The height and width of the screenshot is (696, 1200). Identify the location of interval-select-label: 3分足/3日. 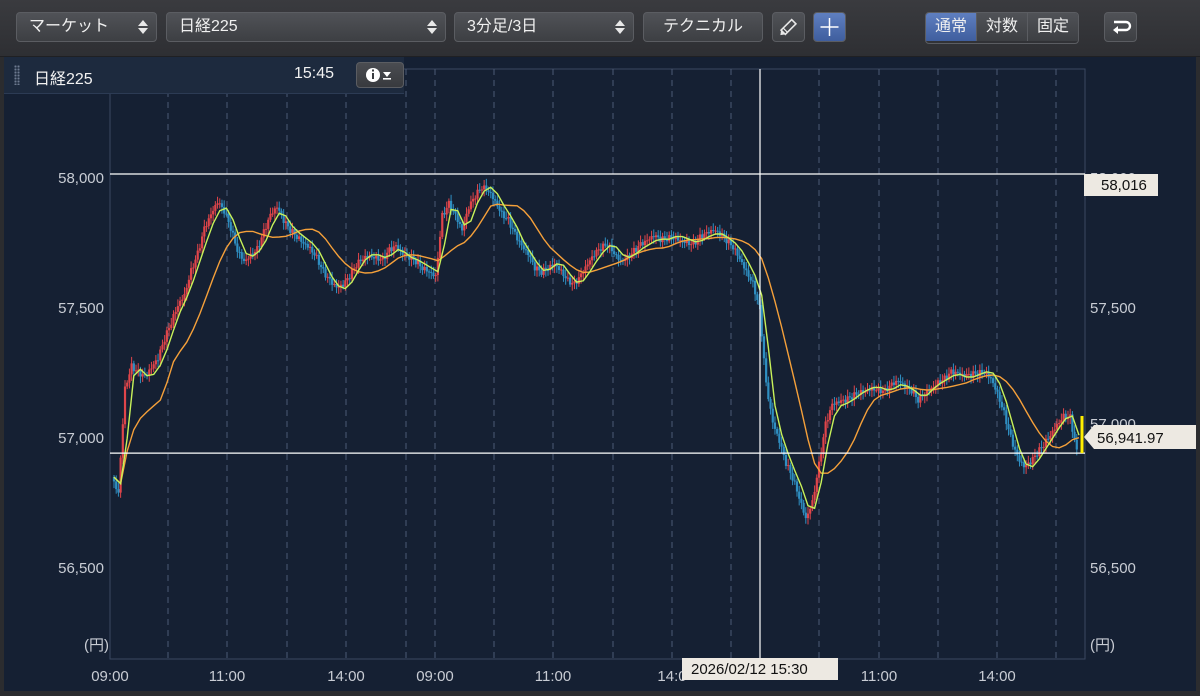
(502, 26).